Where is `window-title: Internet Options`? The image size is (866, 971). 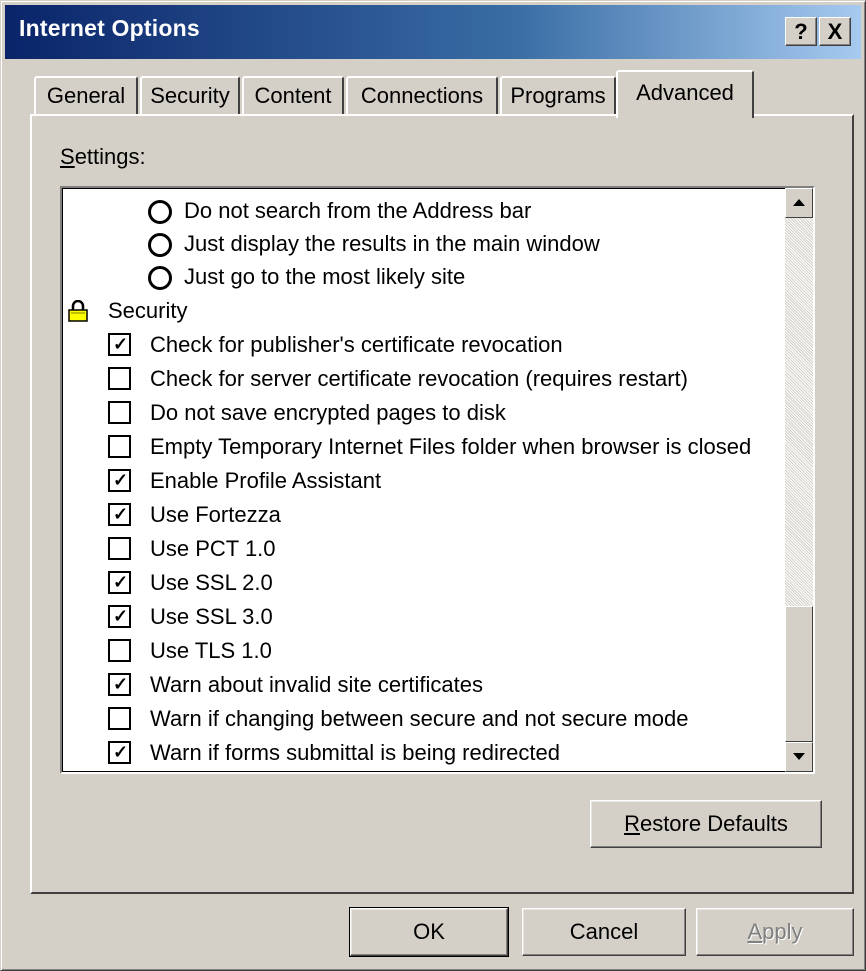 window-title: Internet Options is located at coordinates (109, 28).